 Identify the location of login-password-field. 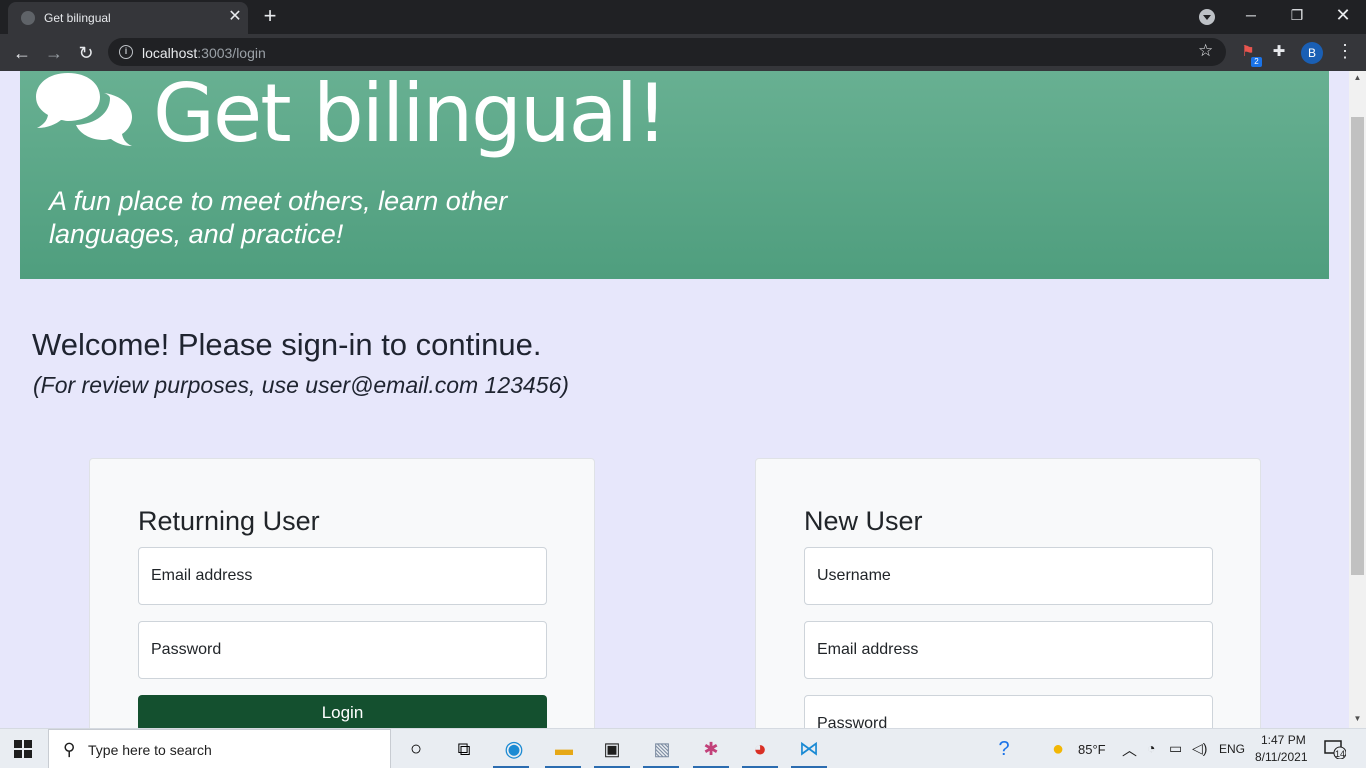
(342, 650).